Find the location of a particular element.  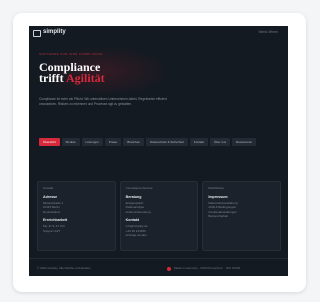

headline-accent: Agilität is located at coordinates (85, 78).